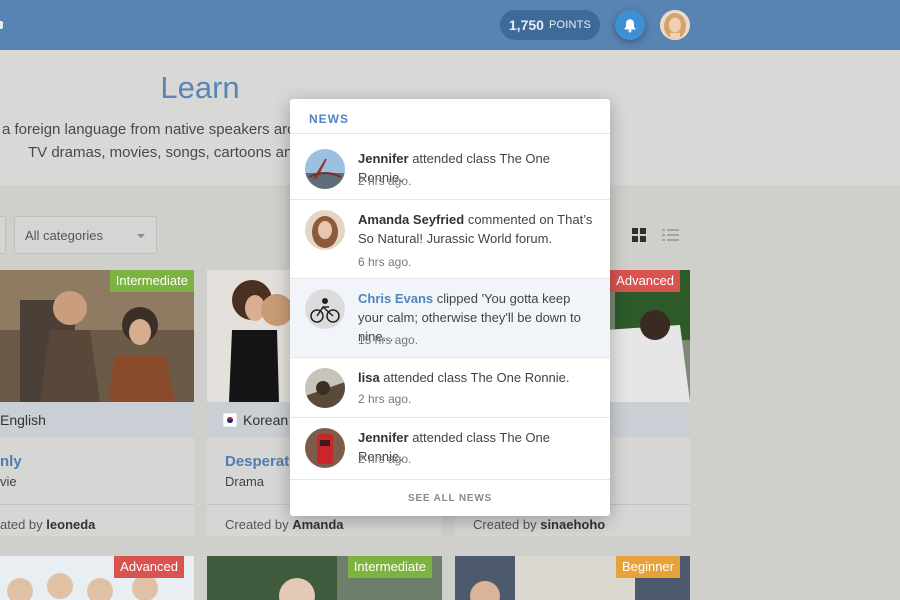 Image resolution: width=900 pixels, height=600 pixels. Describe the element at coordinates (317, 524) in the screenshot. I see `creator-name: Amanda` at that location.